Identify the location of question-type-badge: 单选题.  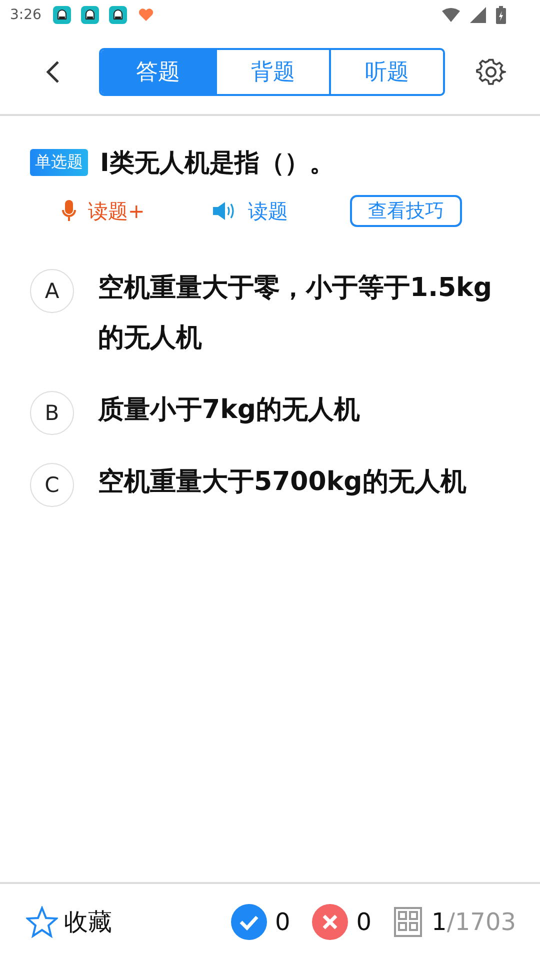
(59, 162).